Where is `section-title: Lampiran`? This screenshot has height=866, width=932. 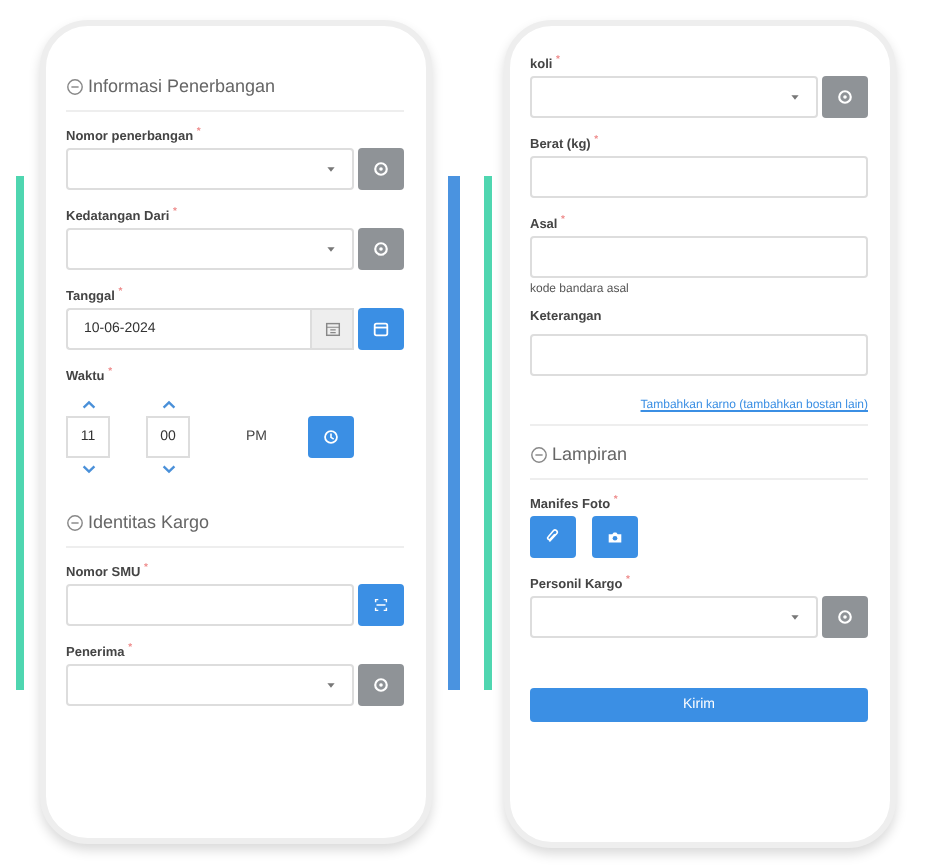
section-title: Lampiran is located at coordinates (590, 454).